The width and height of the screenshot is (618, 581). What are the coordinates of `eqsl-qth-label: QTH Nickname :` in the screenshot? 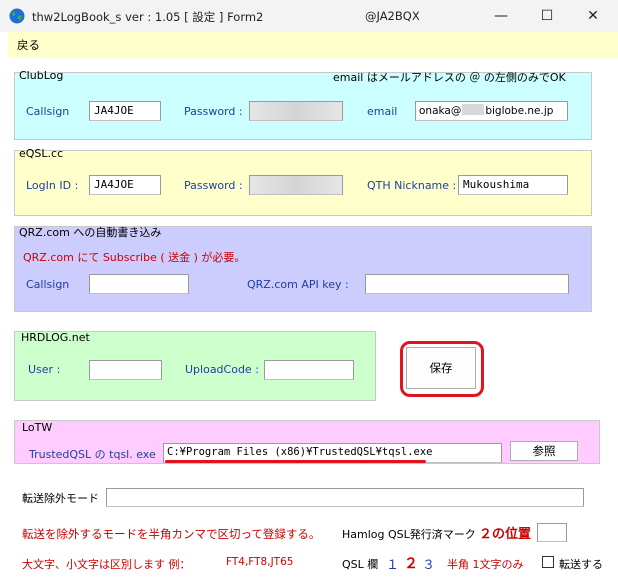 It's located at (412, 185).